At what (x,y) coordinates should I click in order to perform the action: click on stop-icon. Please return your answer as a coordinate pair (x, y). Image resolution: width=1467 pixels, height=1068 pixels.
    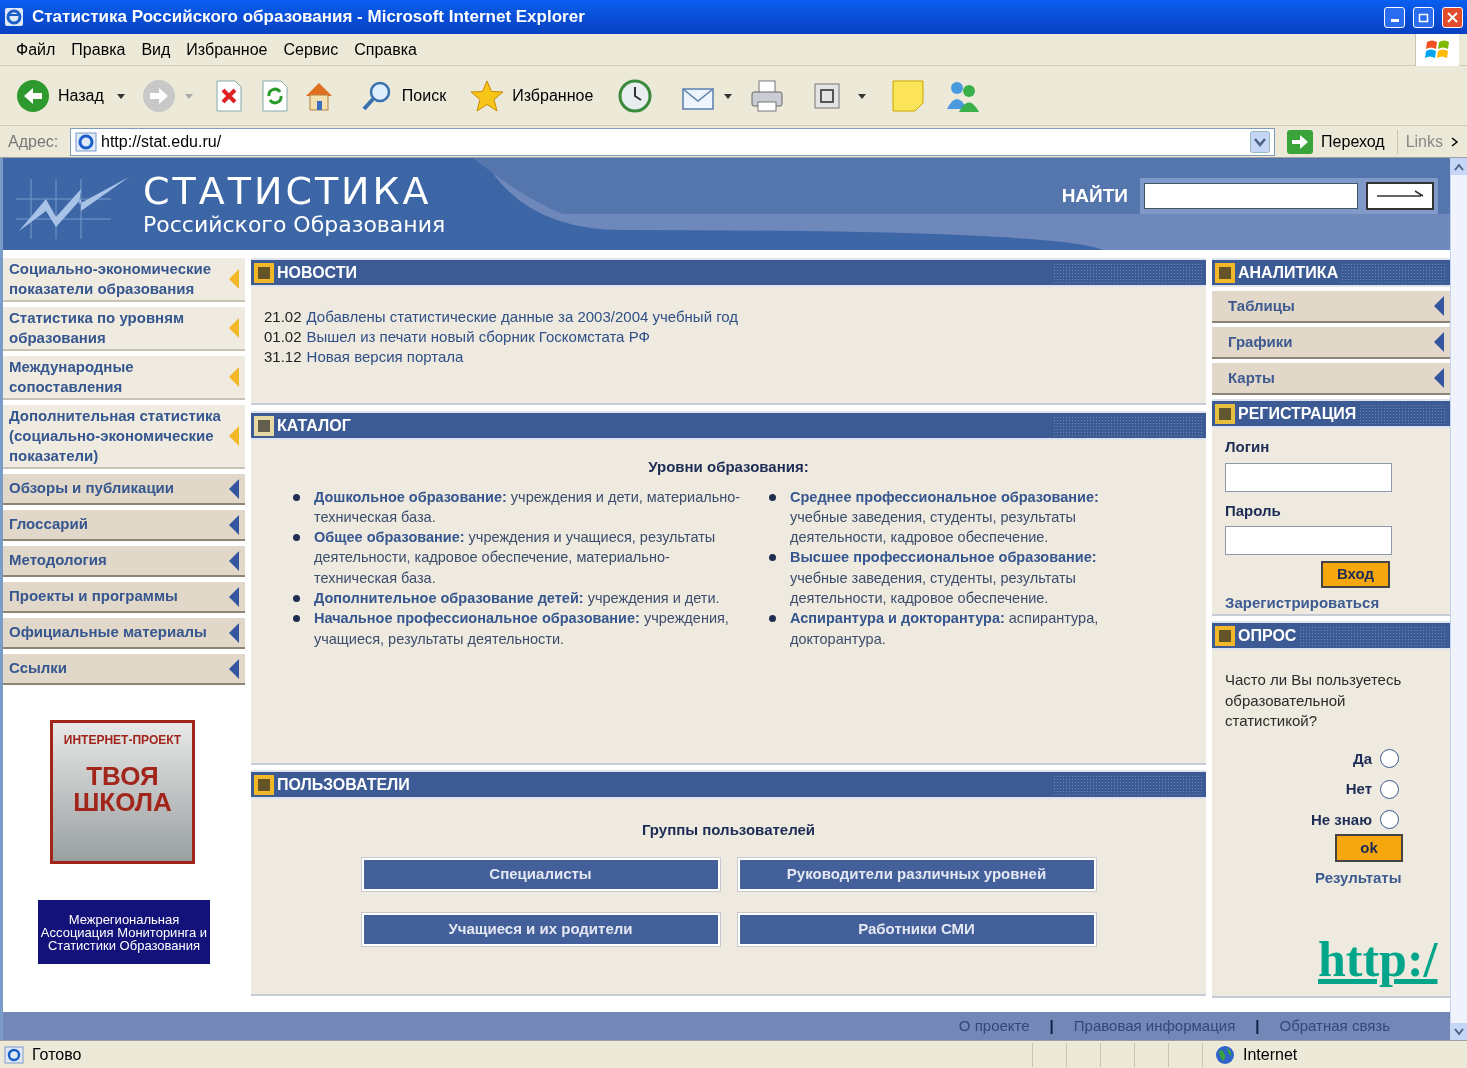
    Looking at the image, I should click on (228, 95).